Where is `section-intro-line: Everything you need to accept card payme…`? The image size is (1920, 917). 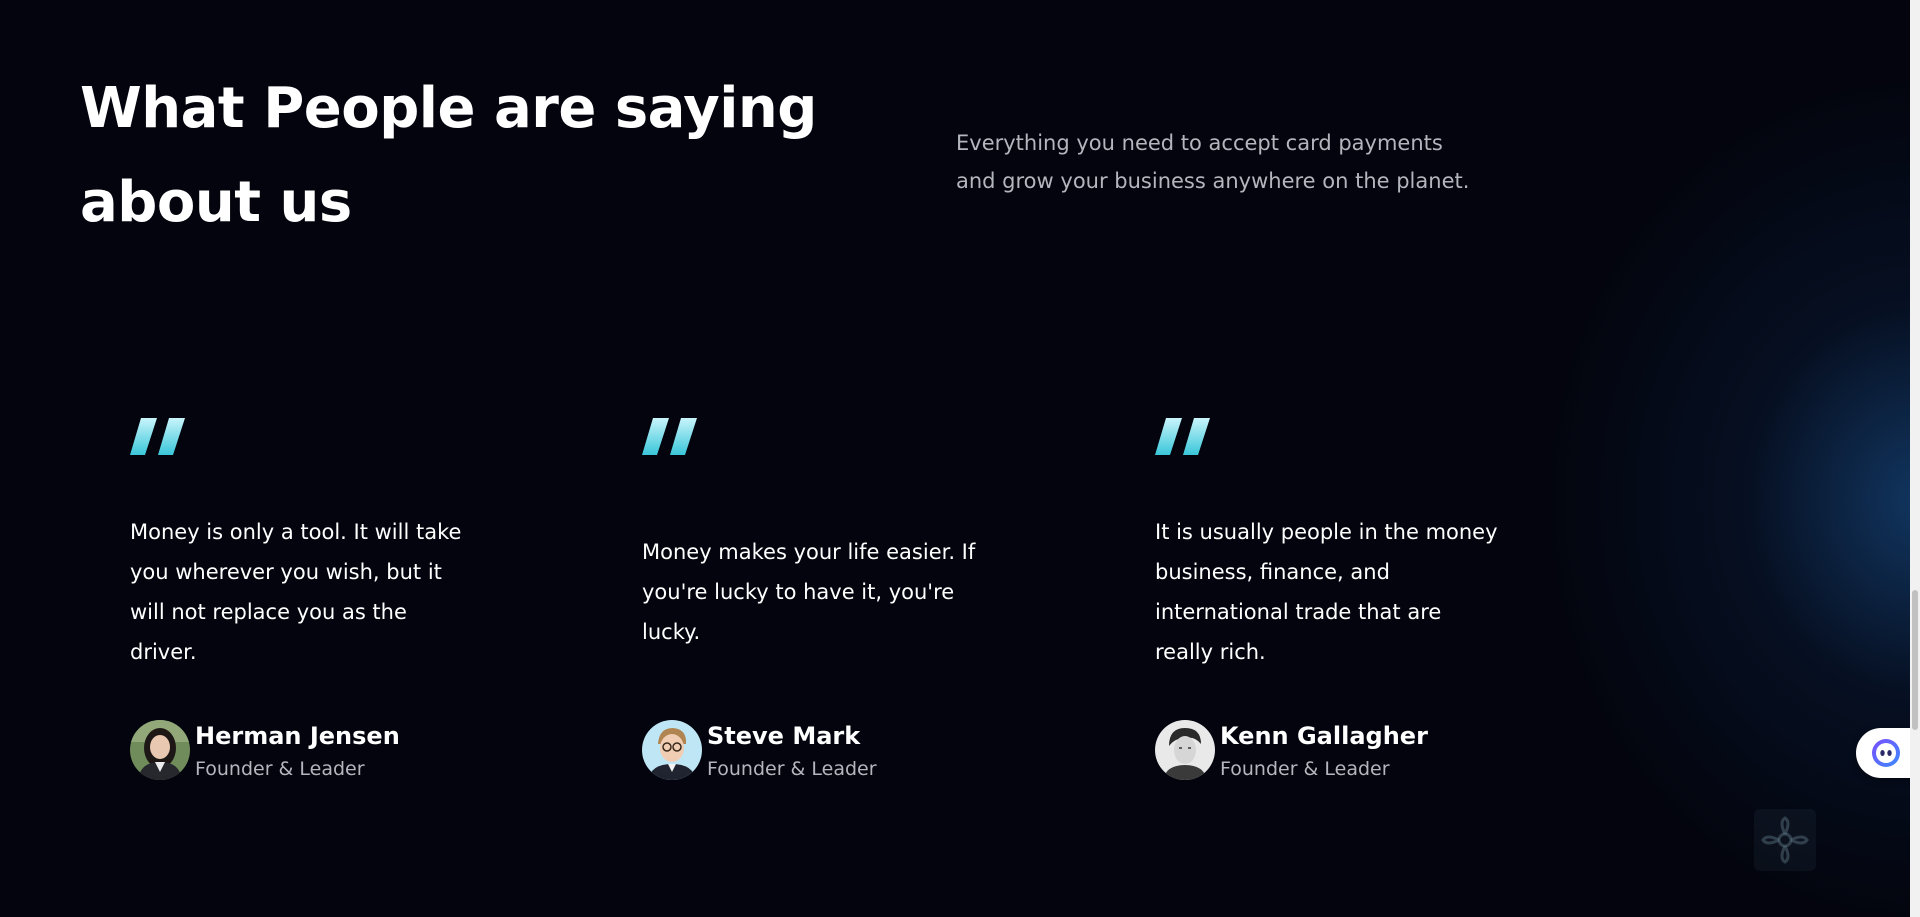 section-intro-line: Everything you need to accept card payme… is located at coordinates (1199, 143).